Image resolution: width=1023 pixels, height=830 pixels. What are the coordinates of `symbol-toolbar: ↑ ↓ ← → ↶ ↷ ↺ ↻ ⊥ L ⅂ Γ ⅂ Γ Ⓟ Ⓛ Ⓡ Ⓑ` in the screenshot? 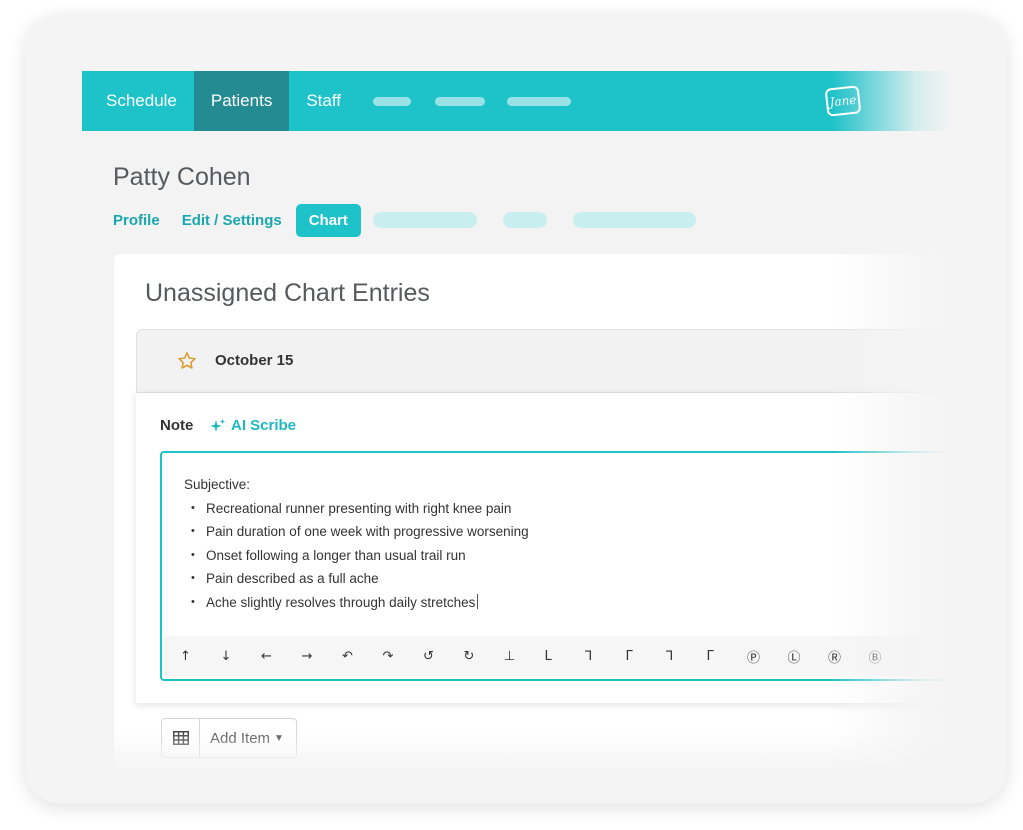 It's located at (542, 656).